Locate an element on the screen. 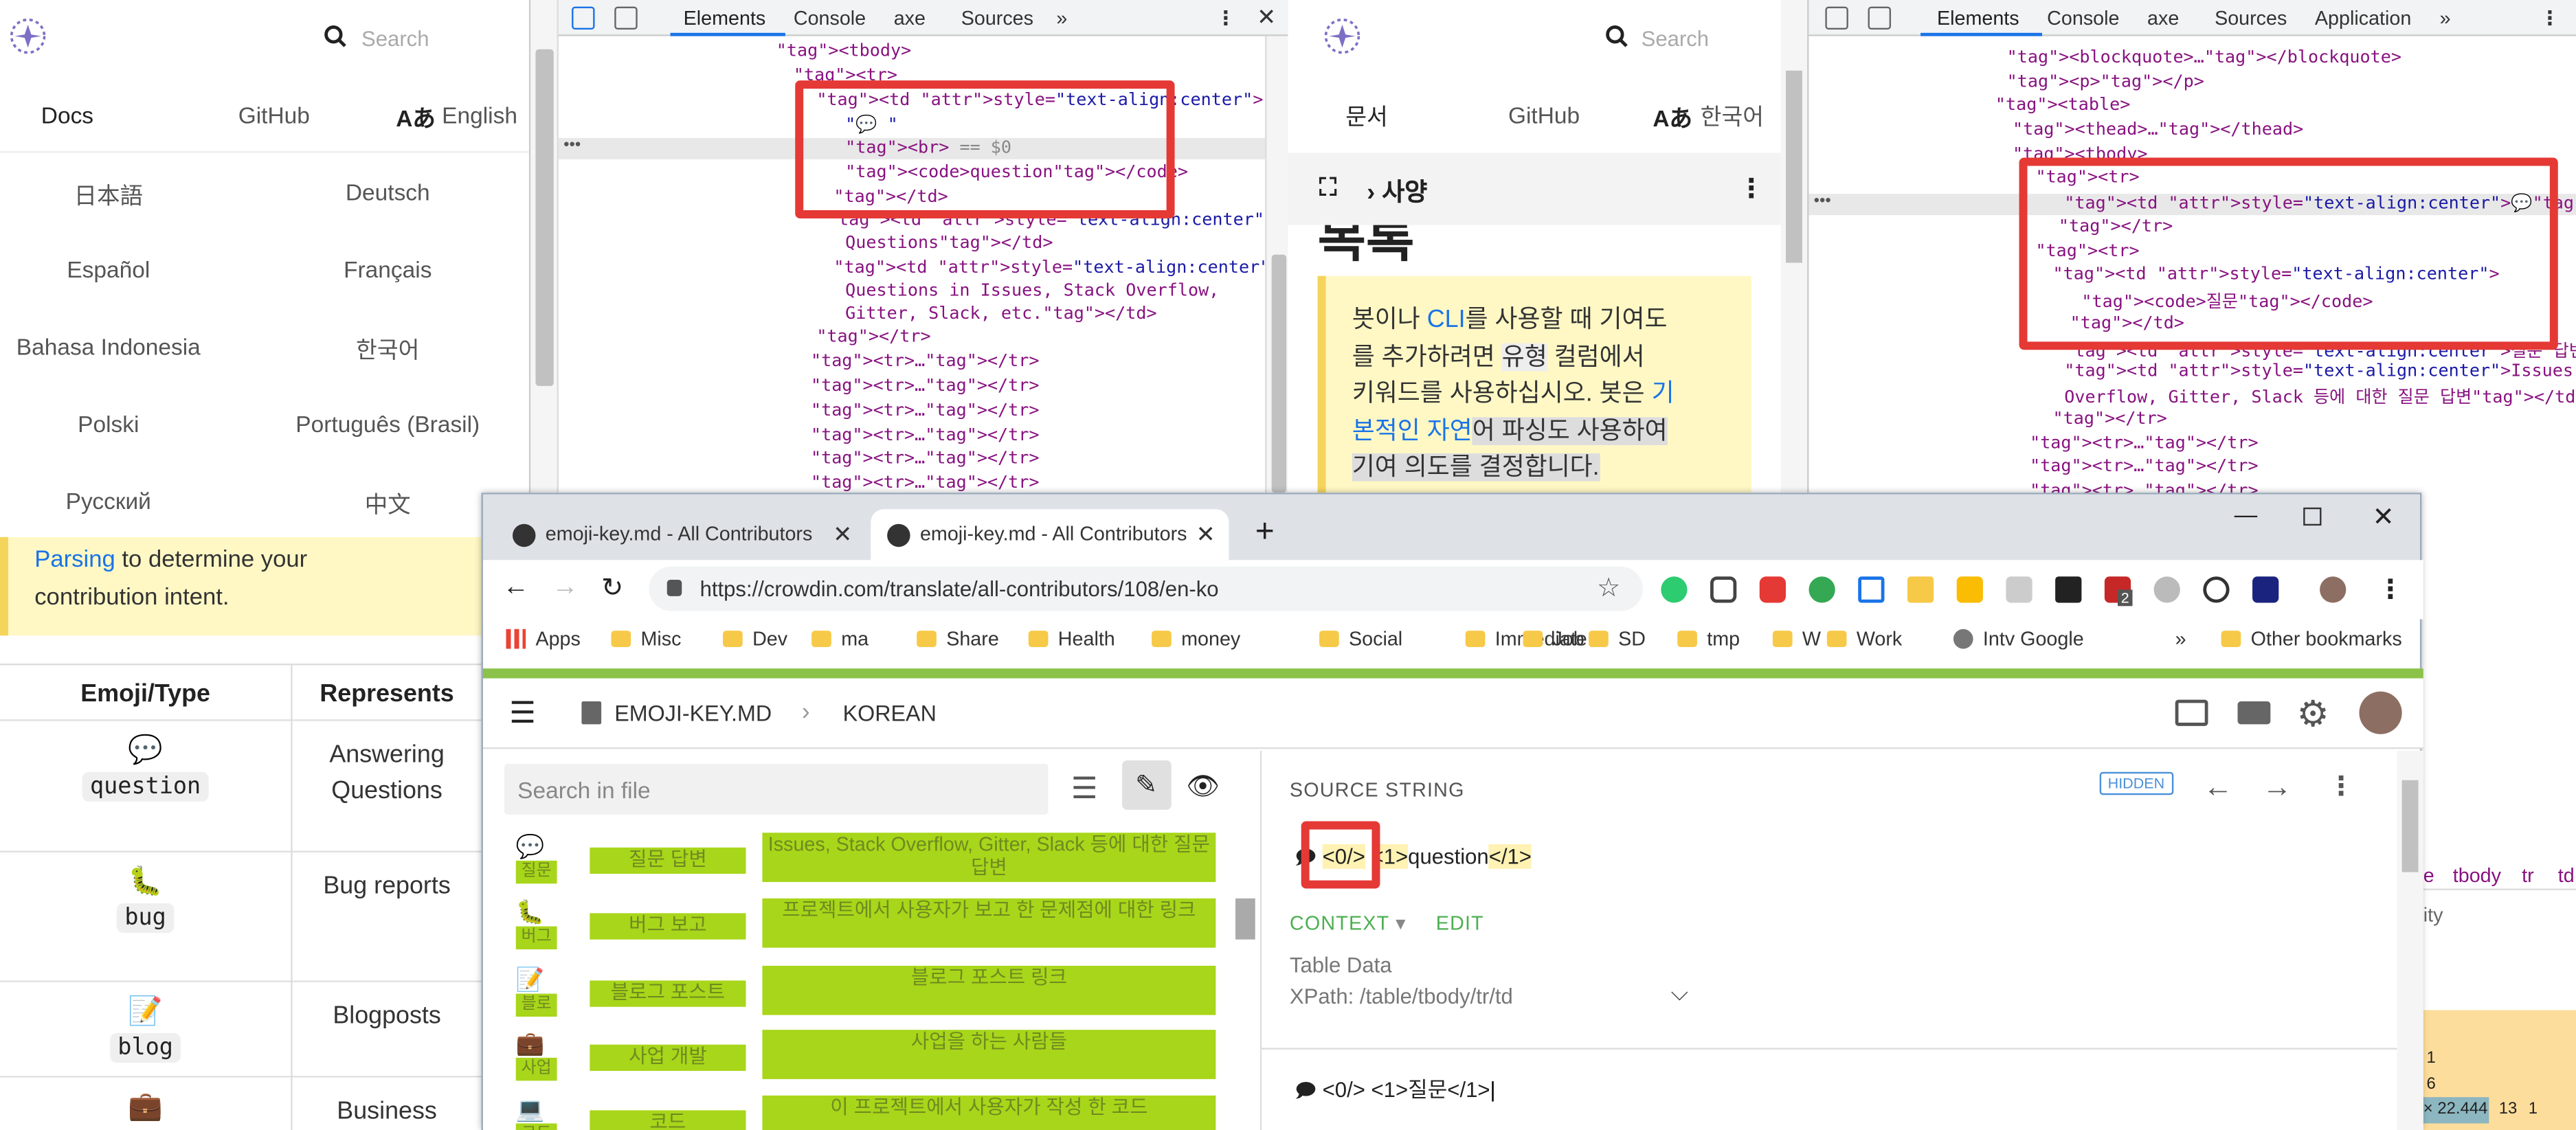  dom-node-line: Gitter, Slack, etc."tag"></td> is located at coordinates (1000, 314).